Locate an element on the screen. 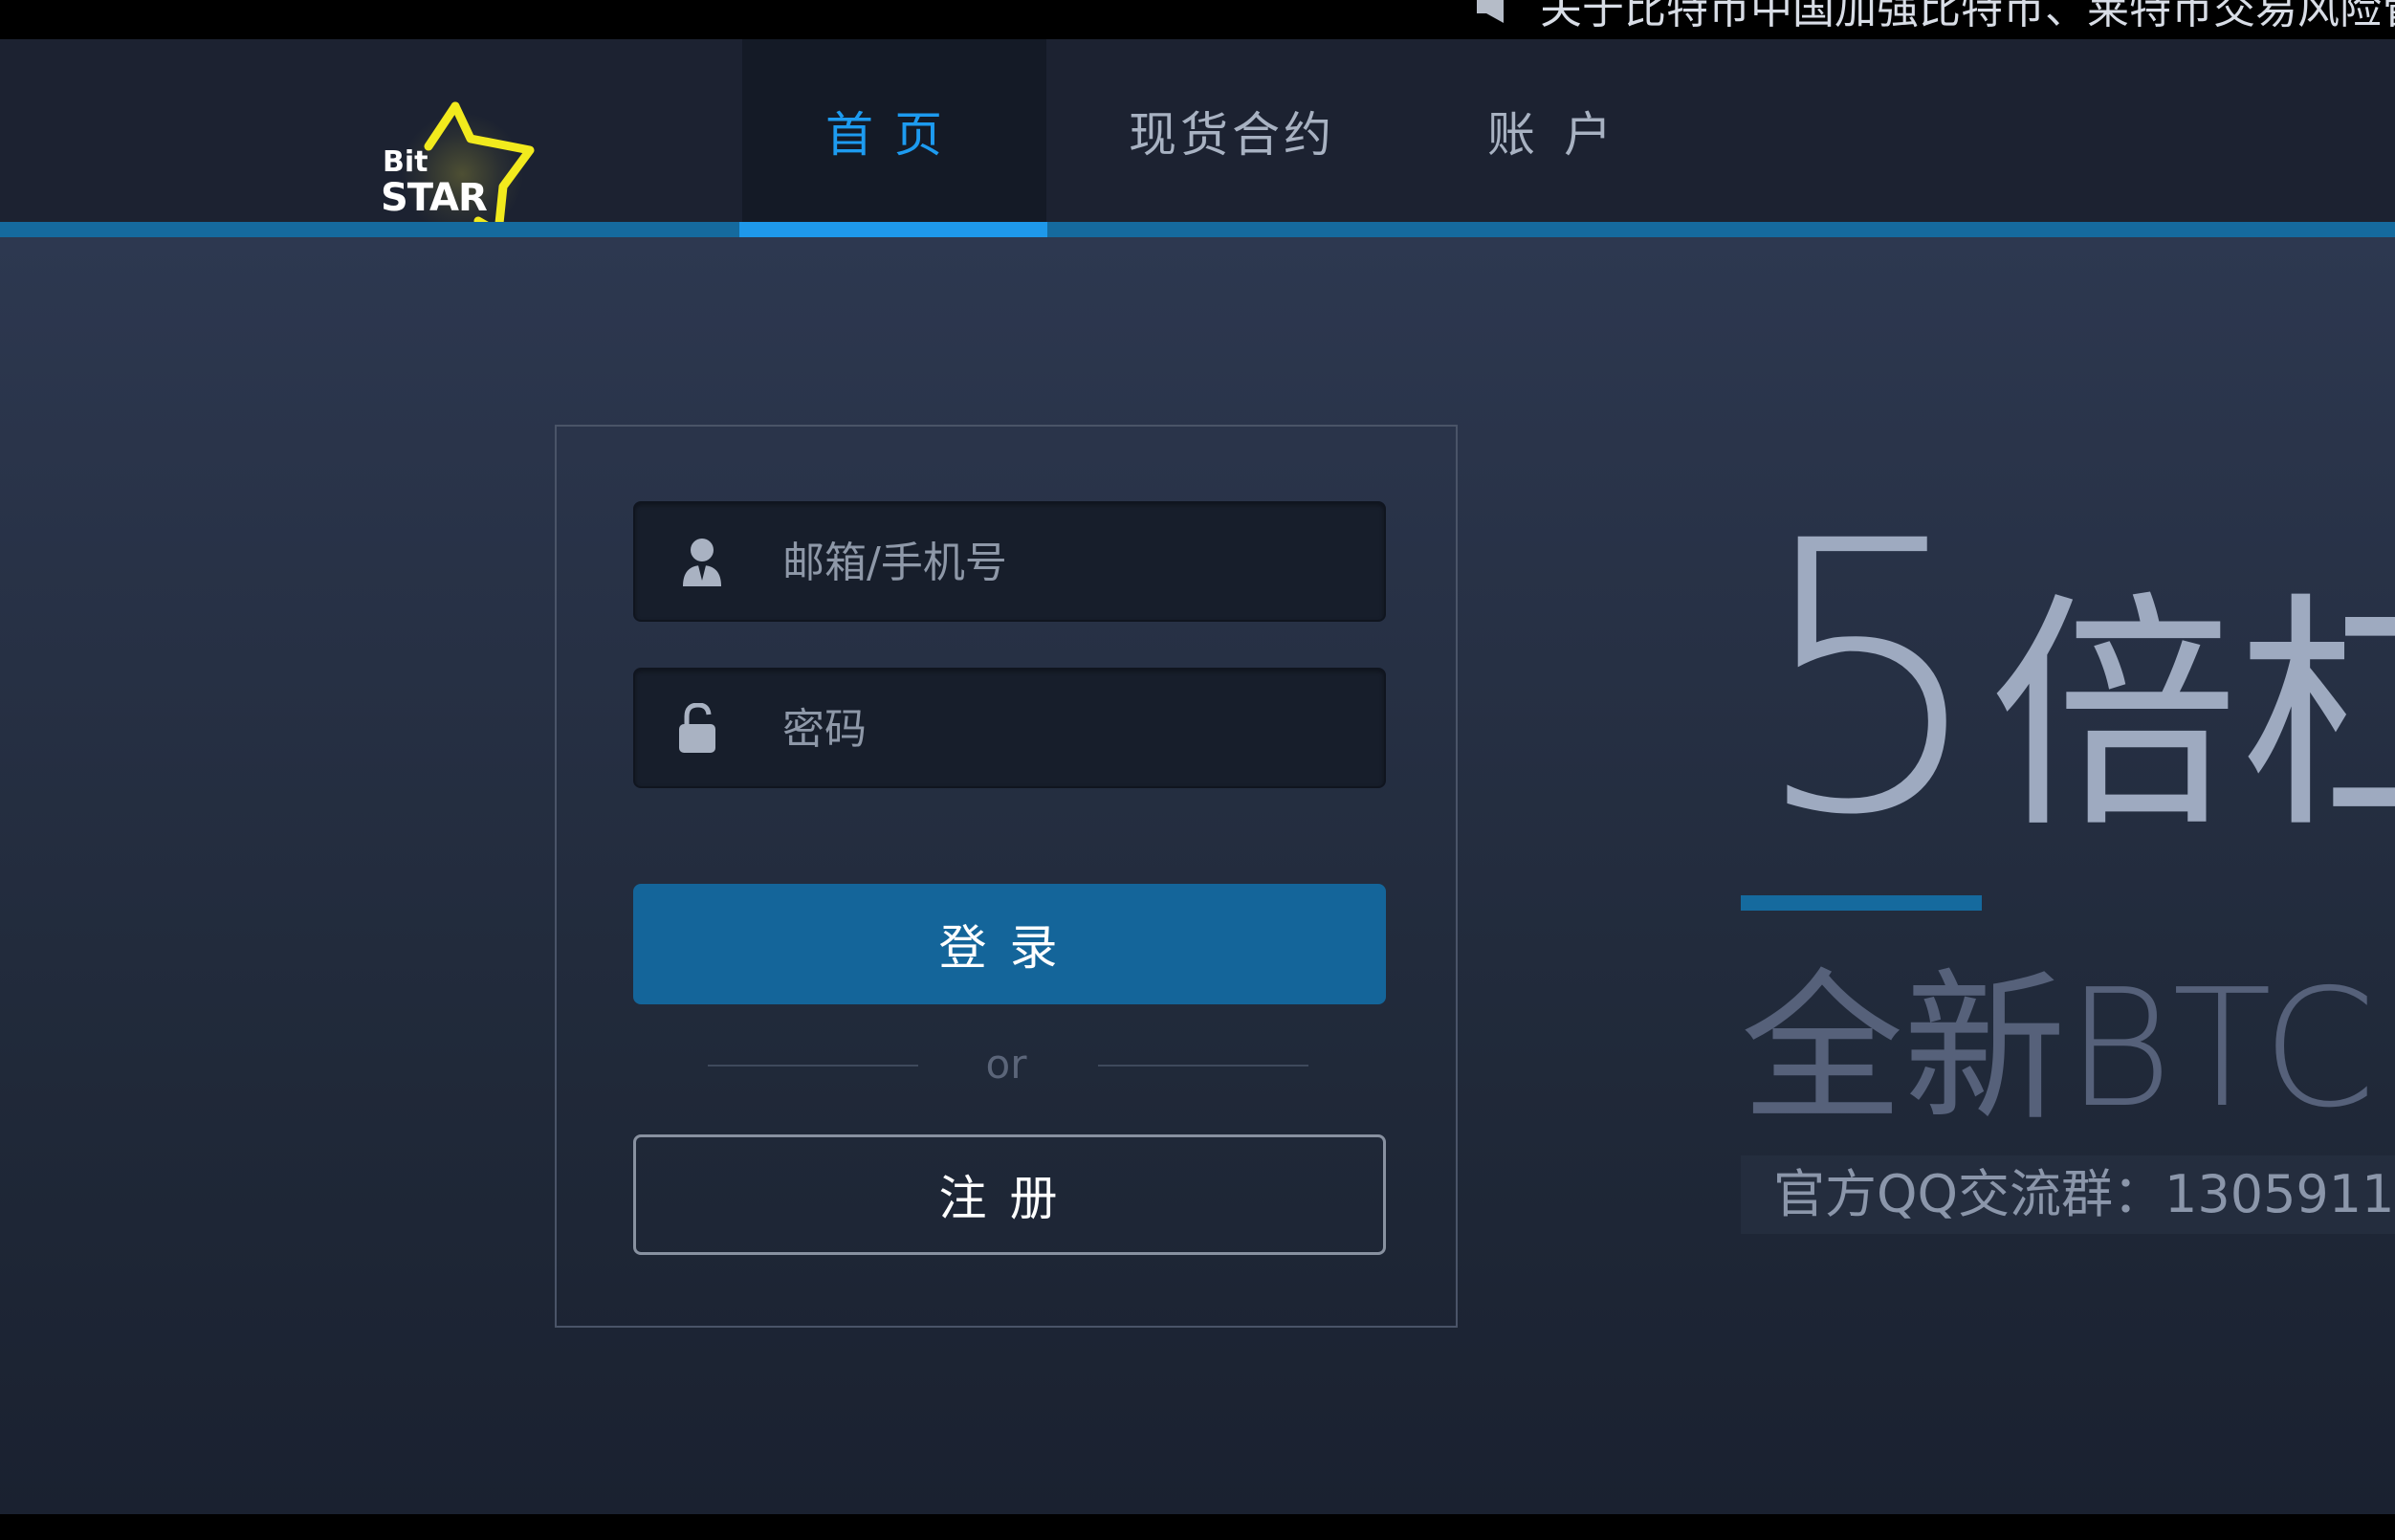 The width and height of the screenshot is (2395, 1540). email-input is located at coordinates (1069, 562).